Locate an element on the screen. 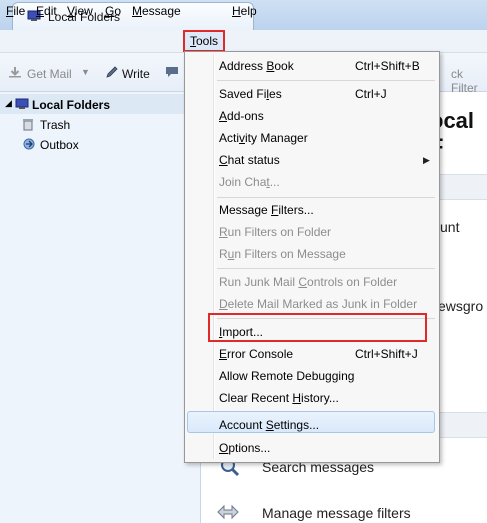 Image resolution: width=487 pixels, height=523 pixels. content-newsgroup-link: ewsgro is located at coordinates (460, 306).